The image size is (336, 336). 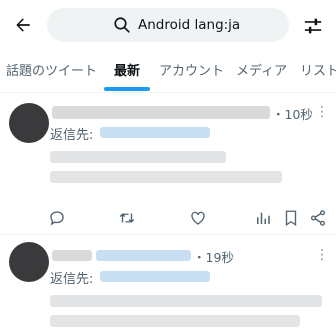 I want to click on retweet-icon, so click(x=127, y=218).